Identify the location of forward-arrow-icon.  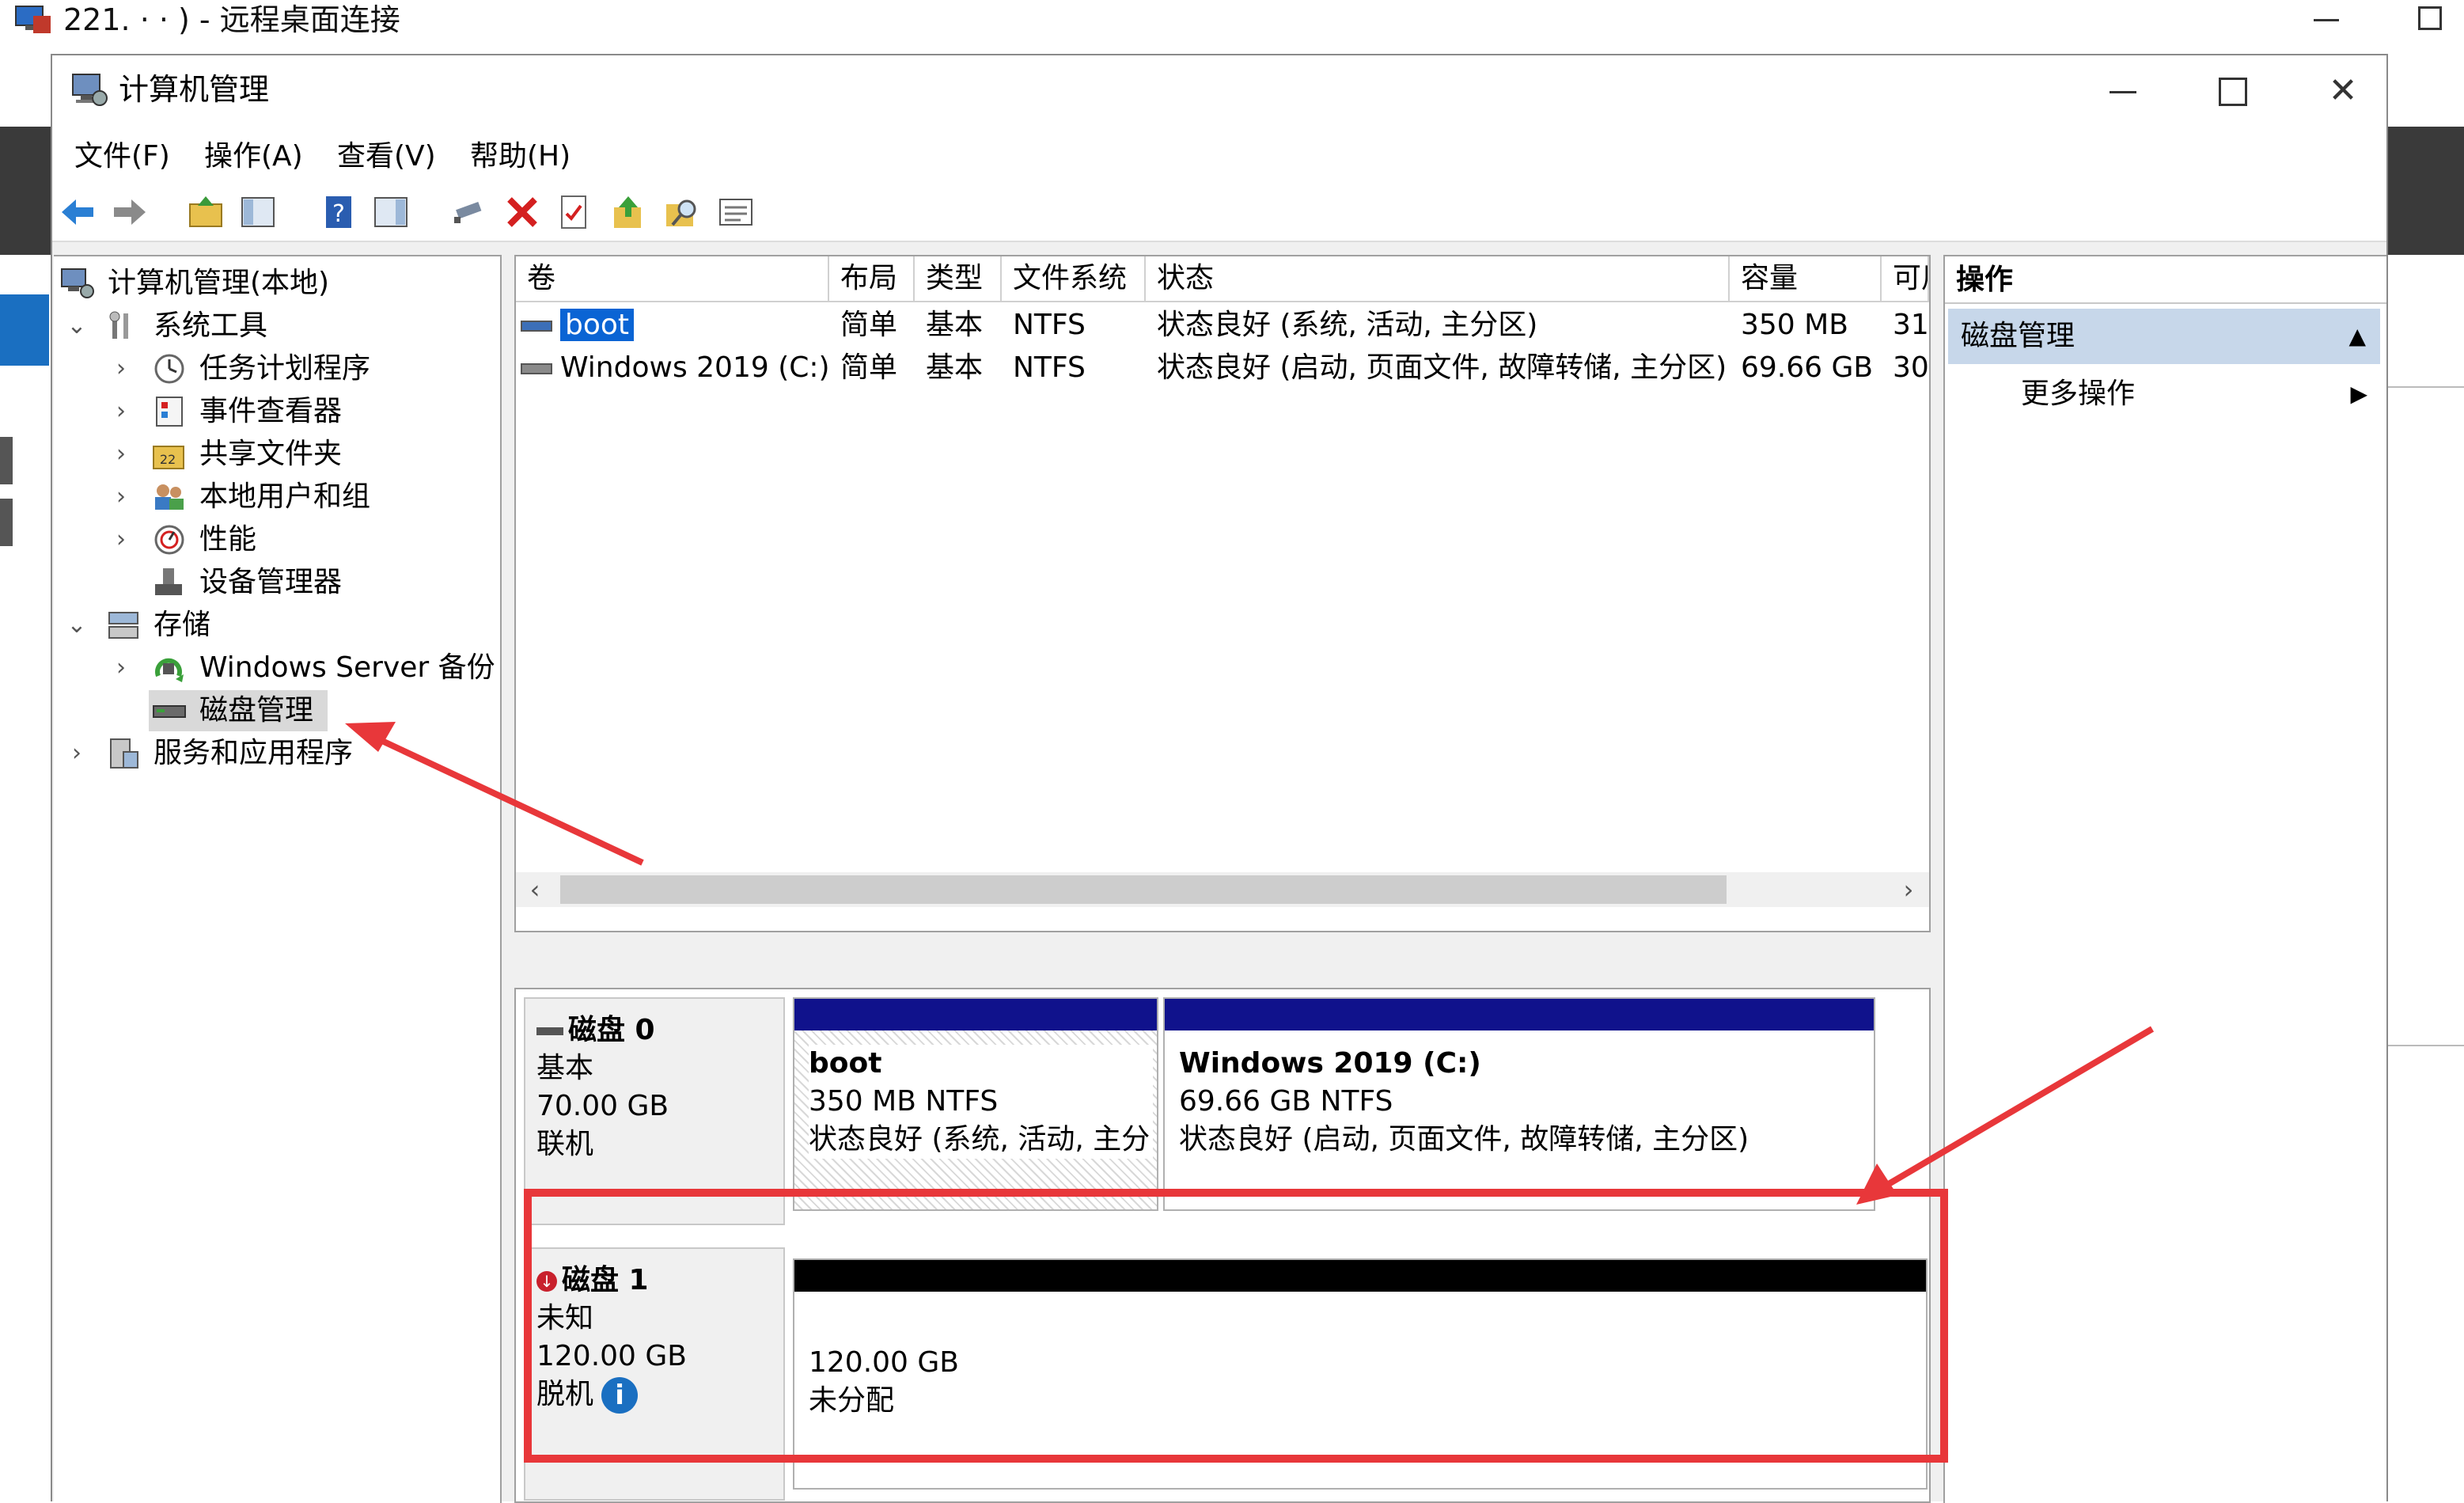
(130, 212).